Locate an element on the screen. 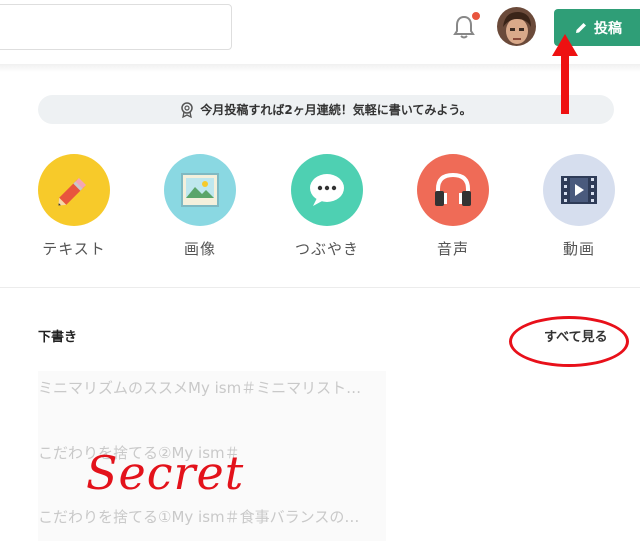 The height and width of the screenshot is (541, 640). posting-tip-banner: 今月投稿すれば2ヶ月連続！気軽に書いてみよう。 is located at coordinates (326, 109).